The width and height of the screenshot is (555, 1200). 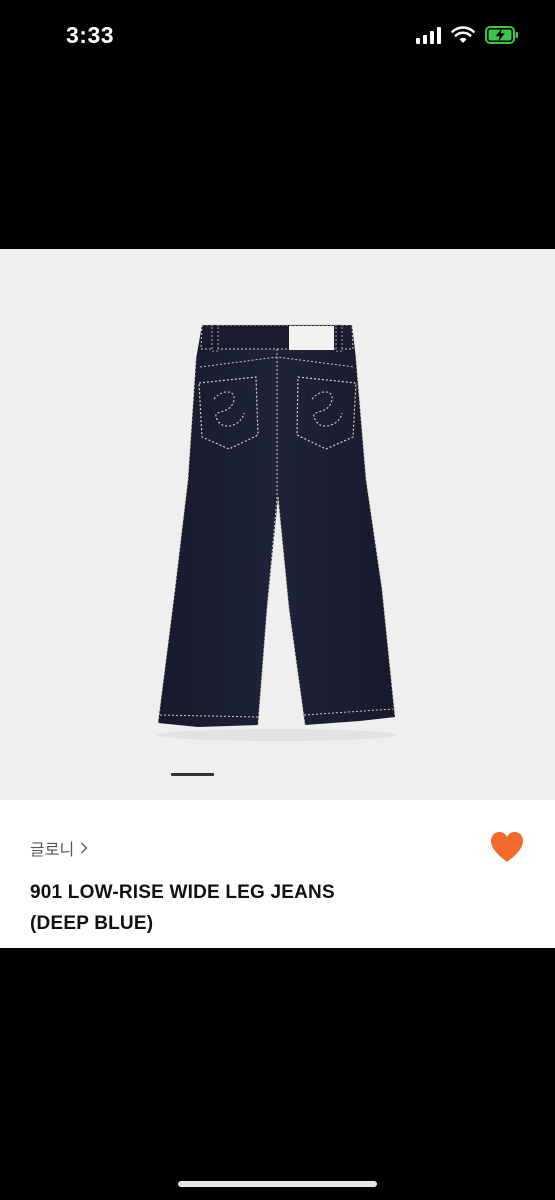 I want to click on like-button, so click(x=507, y=847).